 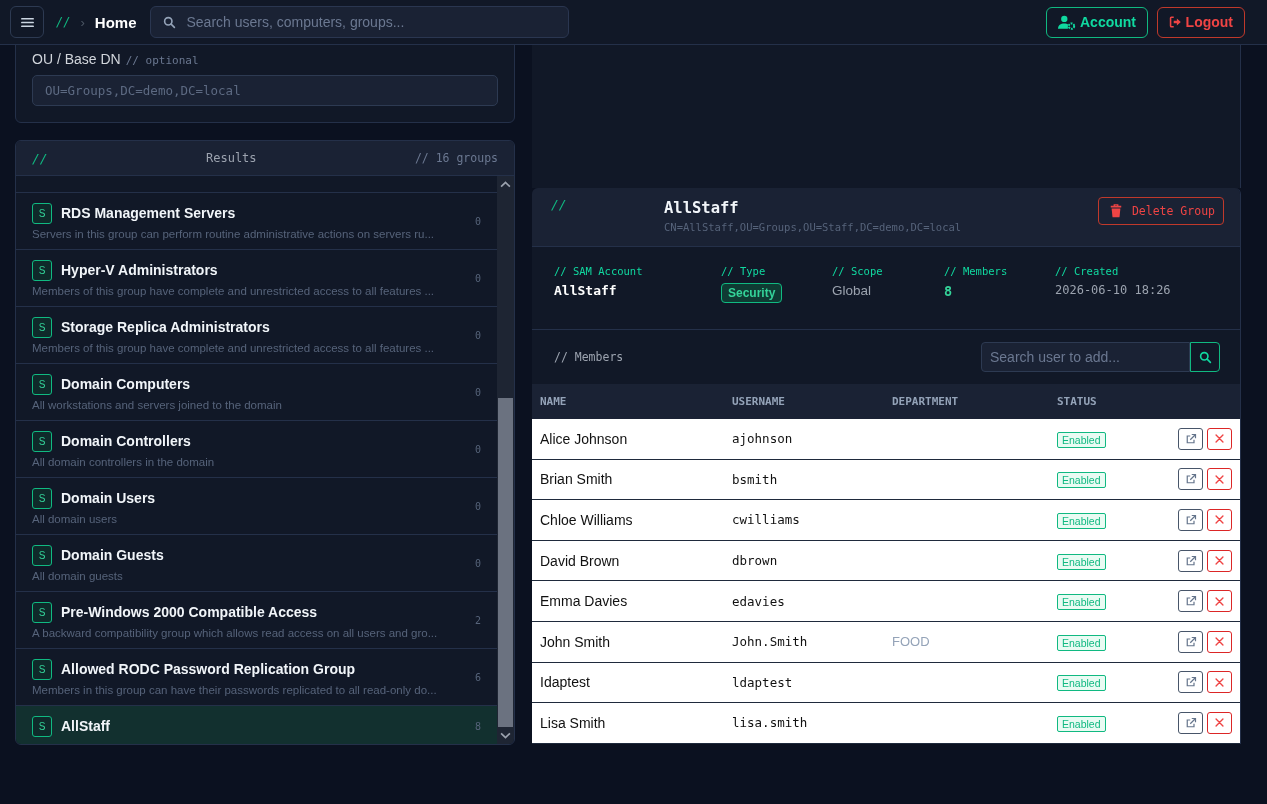 What do you see at coordinates (857, 271) in the screenshot?
I see `info-label: // Scope` at bounding box center [857, 271].